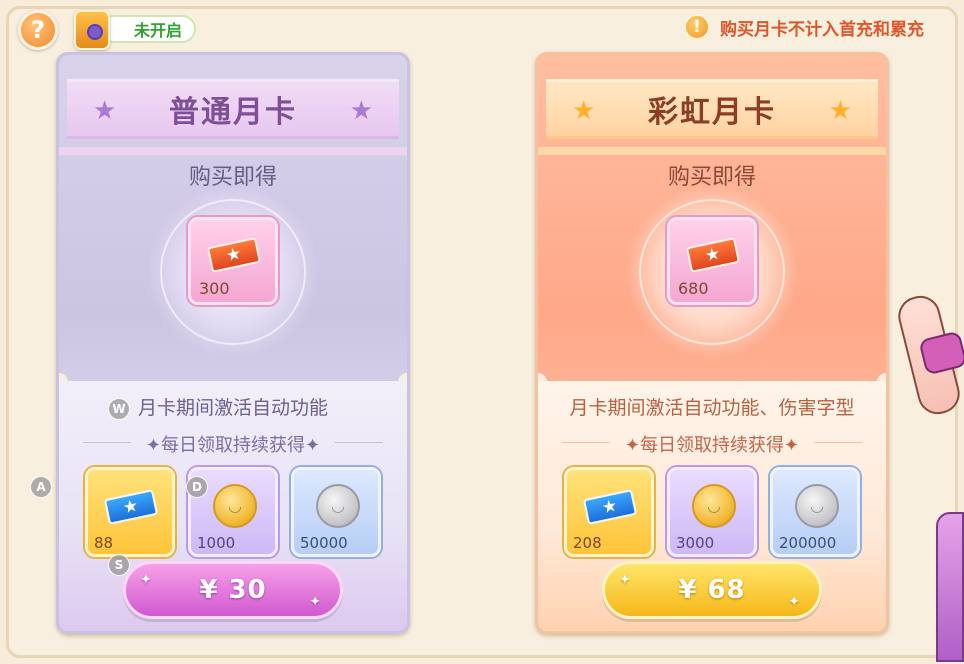 The height and width of the screenshot is (664, 964). What do you see at coordinates (216, 543) in the screenshot?
I see `item-quantity: 1000` at bounding box center [216, 543].